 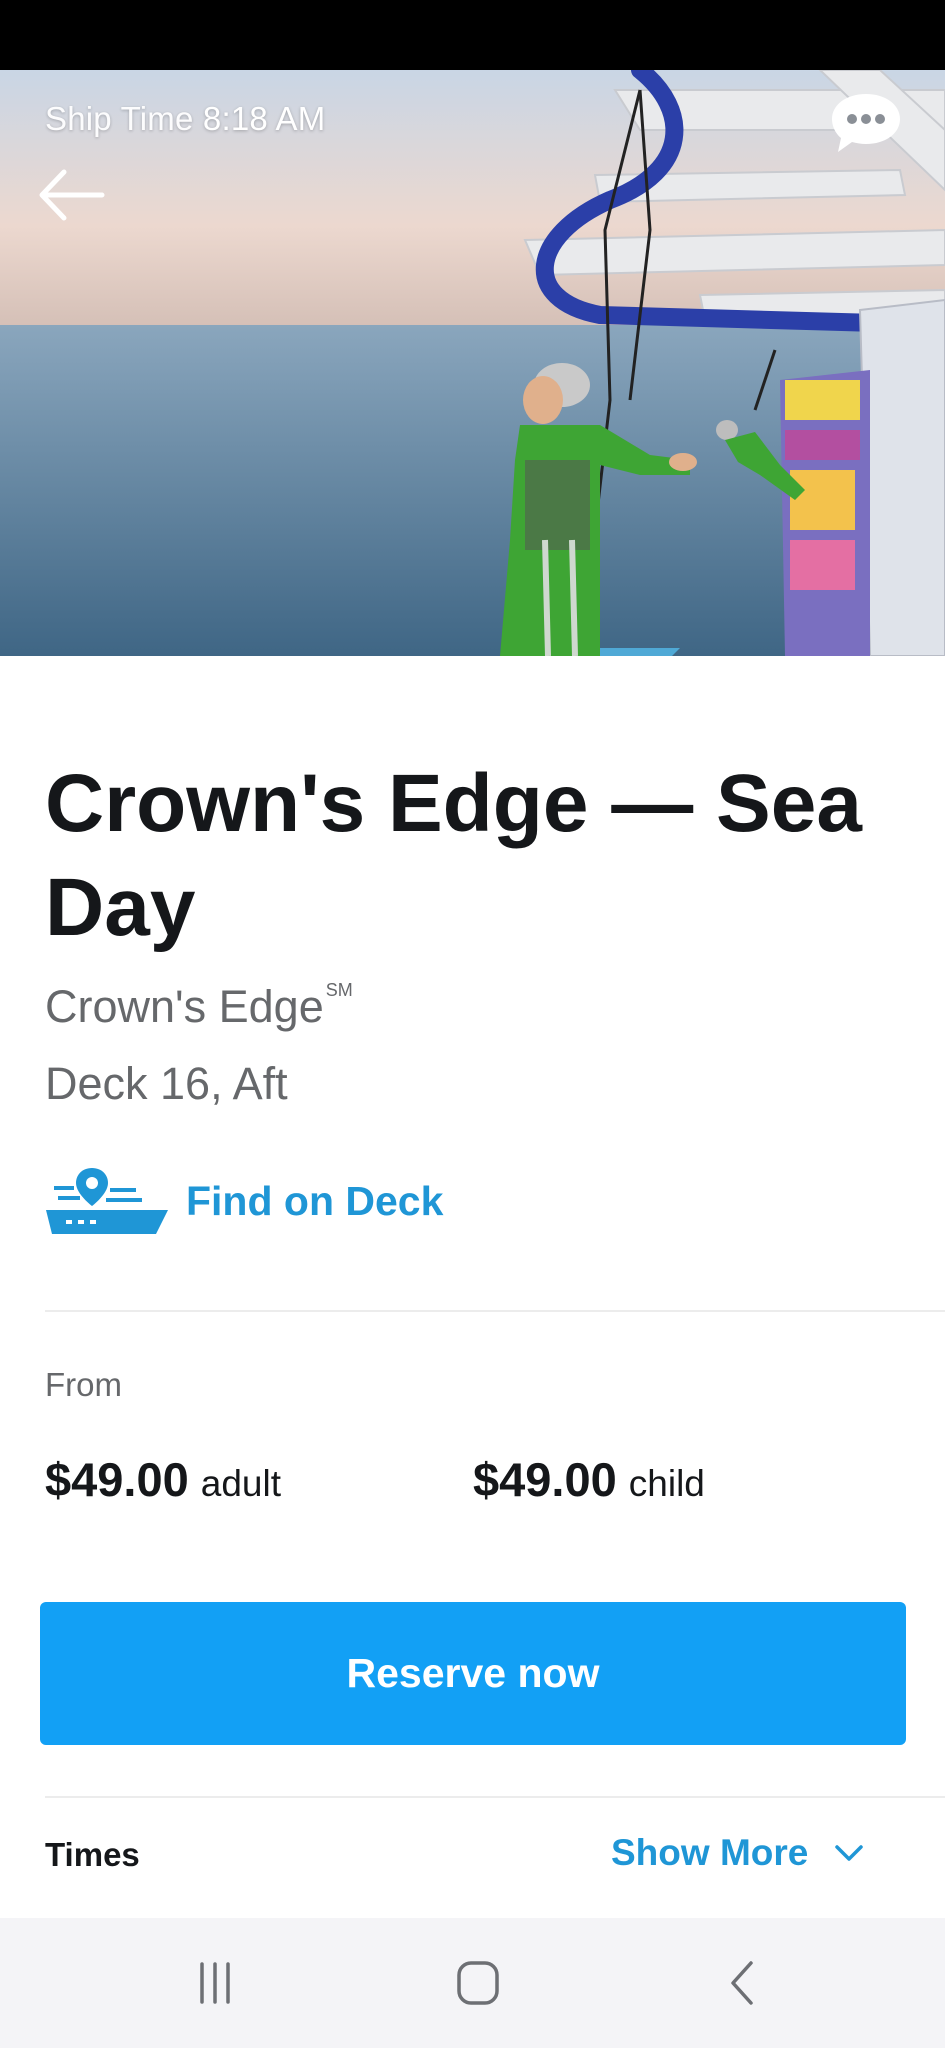 What do you see at coordinates (666, 1483) in the screenshot?
I see `child-price-unit: child` at bounding box center [666, 1483].